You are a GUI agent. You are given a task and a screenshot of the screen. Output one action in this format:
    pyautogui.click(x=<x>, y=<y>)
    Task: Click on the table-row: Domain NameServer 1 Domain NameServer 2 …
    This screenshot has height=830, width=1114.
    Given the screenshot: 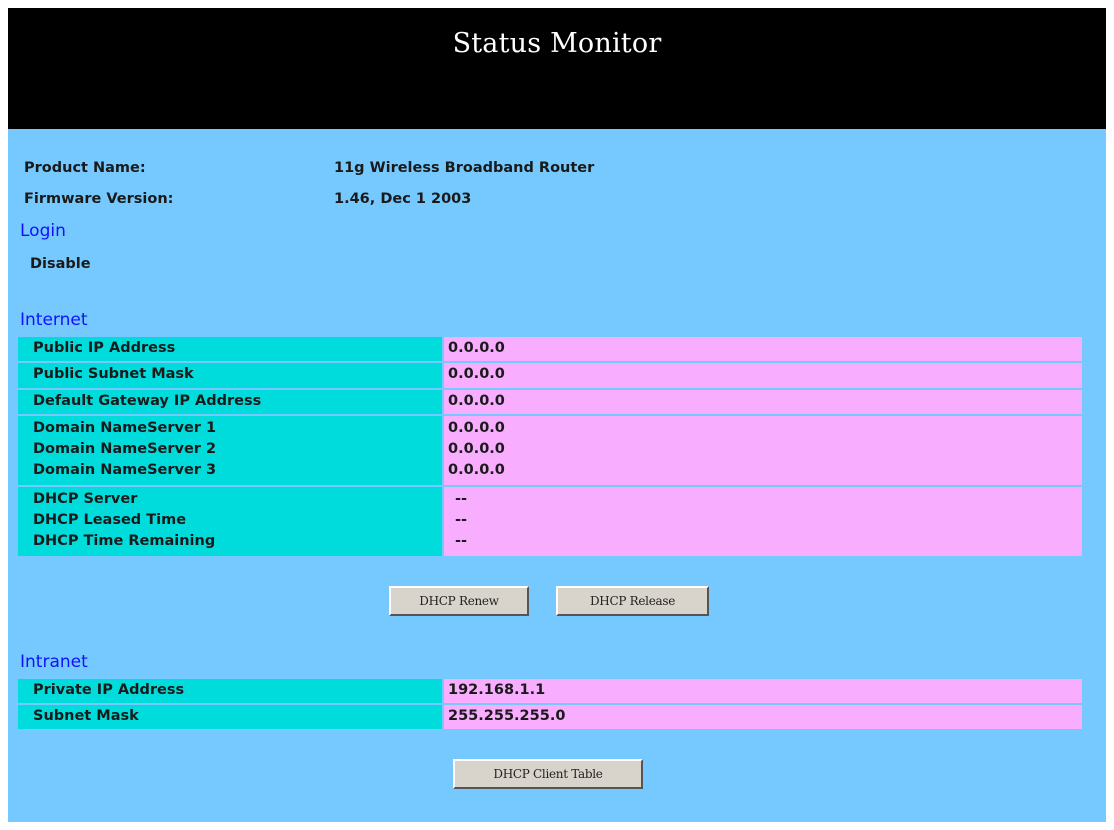 What is the action you would take?
    pyautogui.click(x=550, y=450)
    